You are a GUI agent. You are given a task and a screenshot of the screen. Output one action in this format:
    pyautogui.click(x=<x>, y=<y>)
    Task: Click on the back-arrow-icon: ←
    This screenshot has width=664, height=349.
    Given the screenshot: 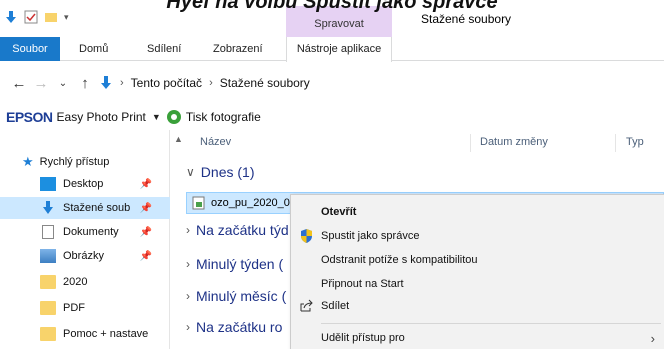 What is the action you would take?
    pyautogui.click(x=19, y=83)
    